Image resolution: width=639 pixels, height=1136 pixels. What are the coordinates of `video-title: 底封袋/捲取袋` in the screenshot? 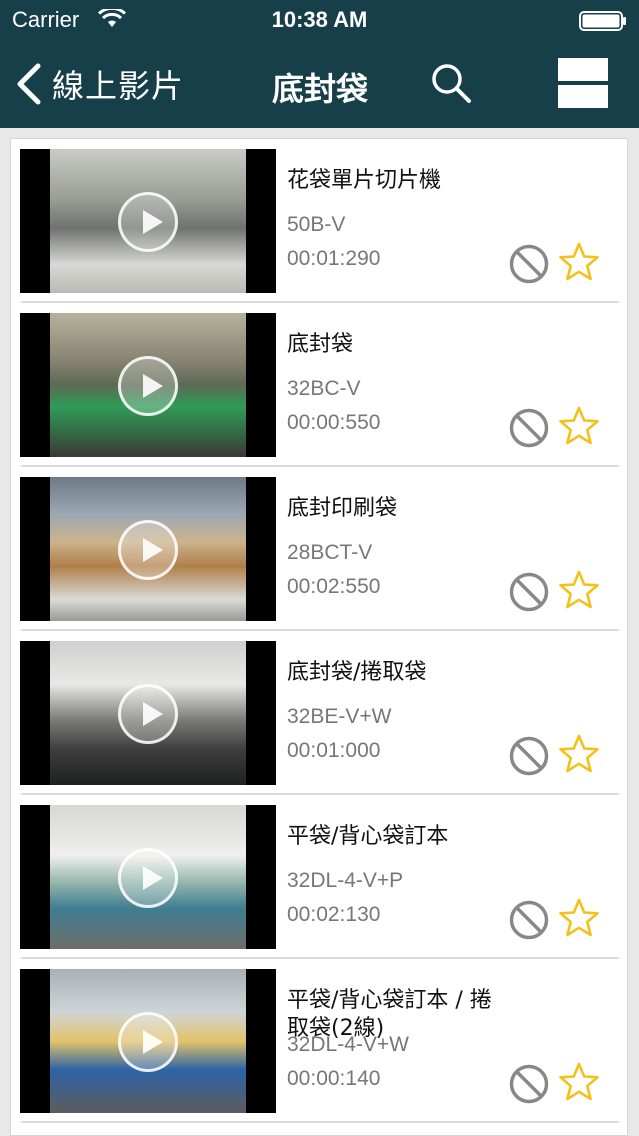 It's located at (357, 672).